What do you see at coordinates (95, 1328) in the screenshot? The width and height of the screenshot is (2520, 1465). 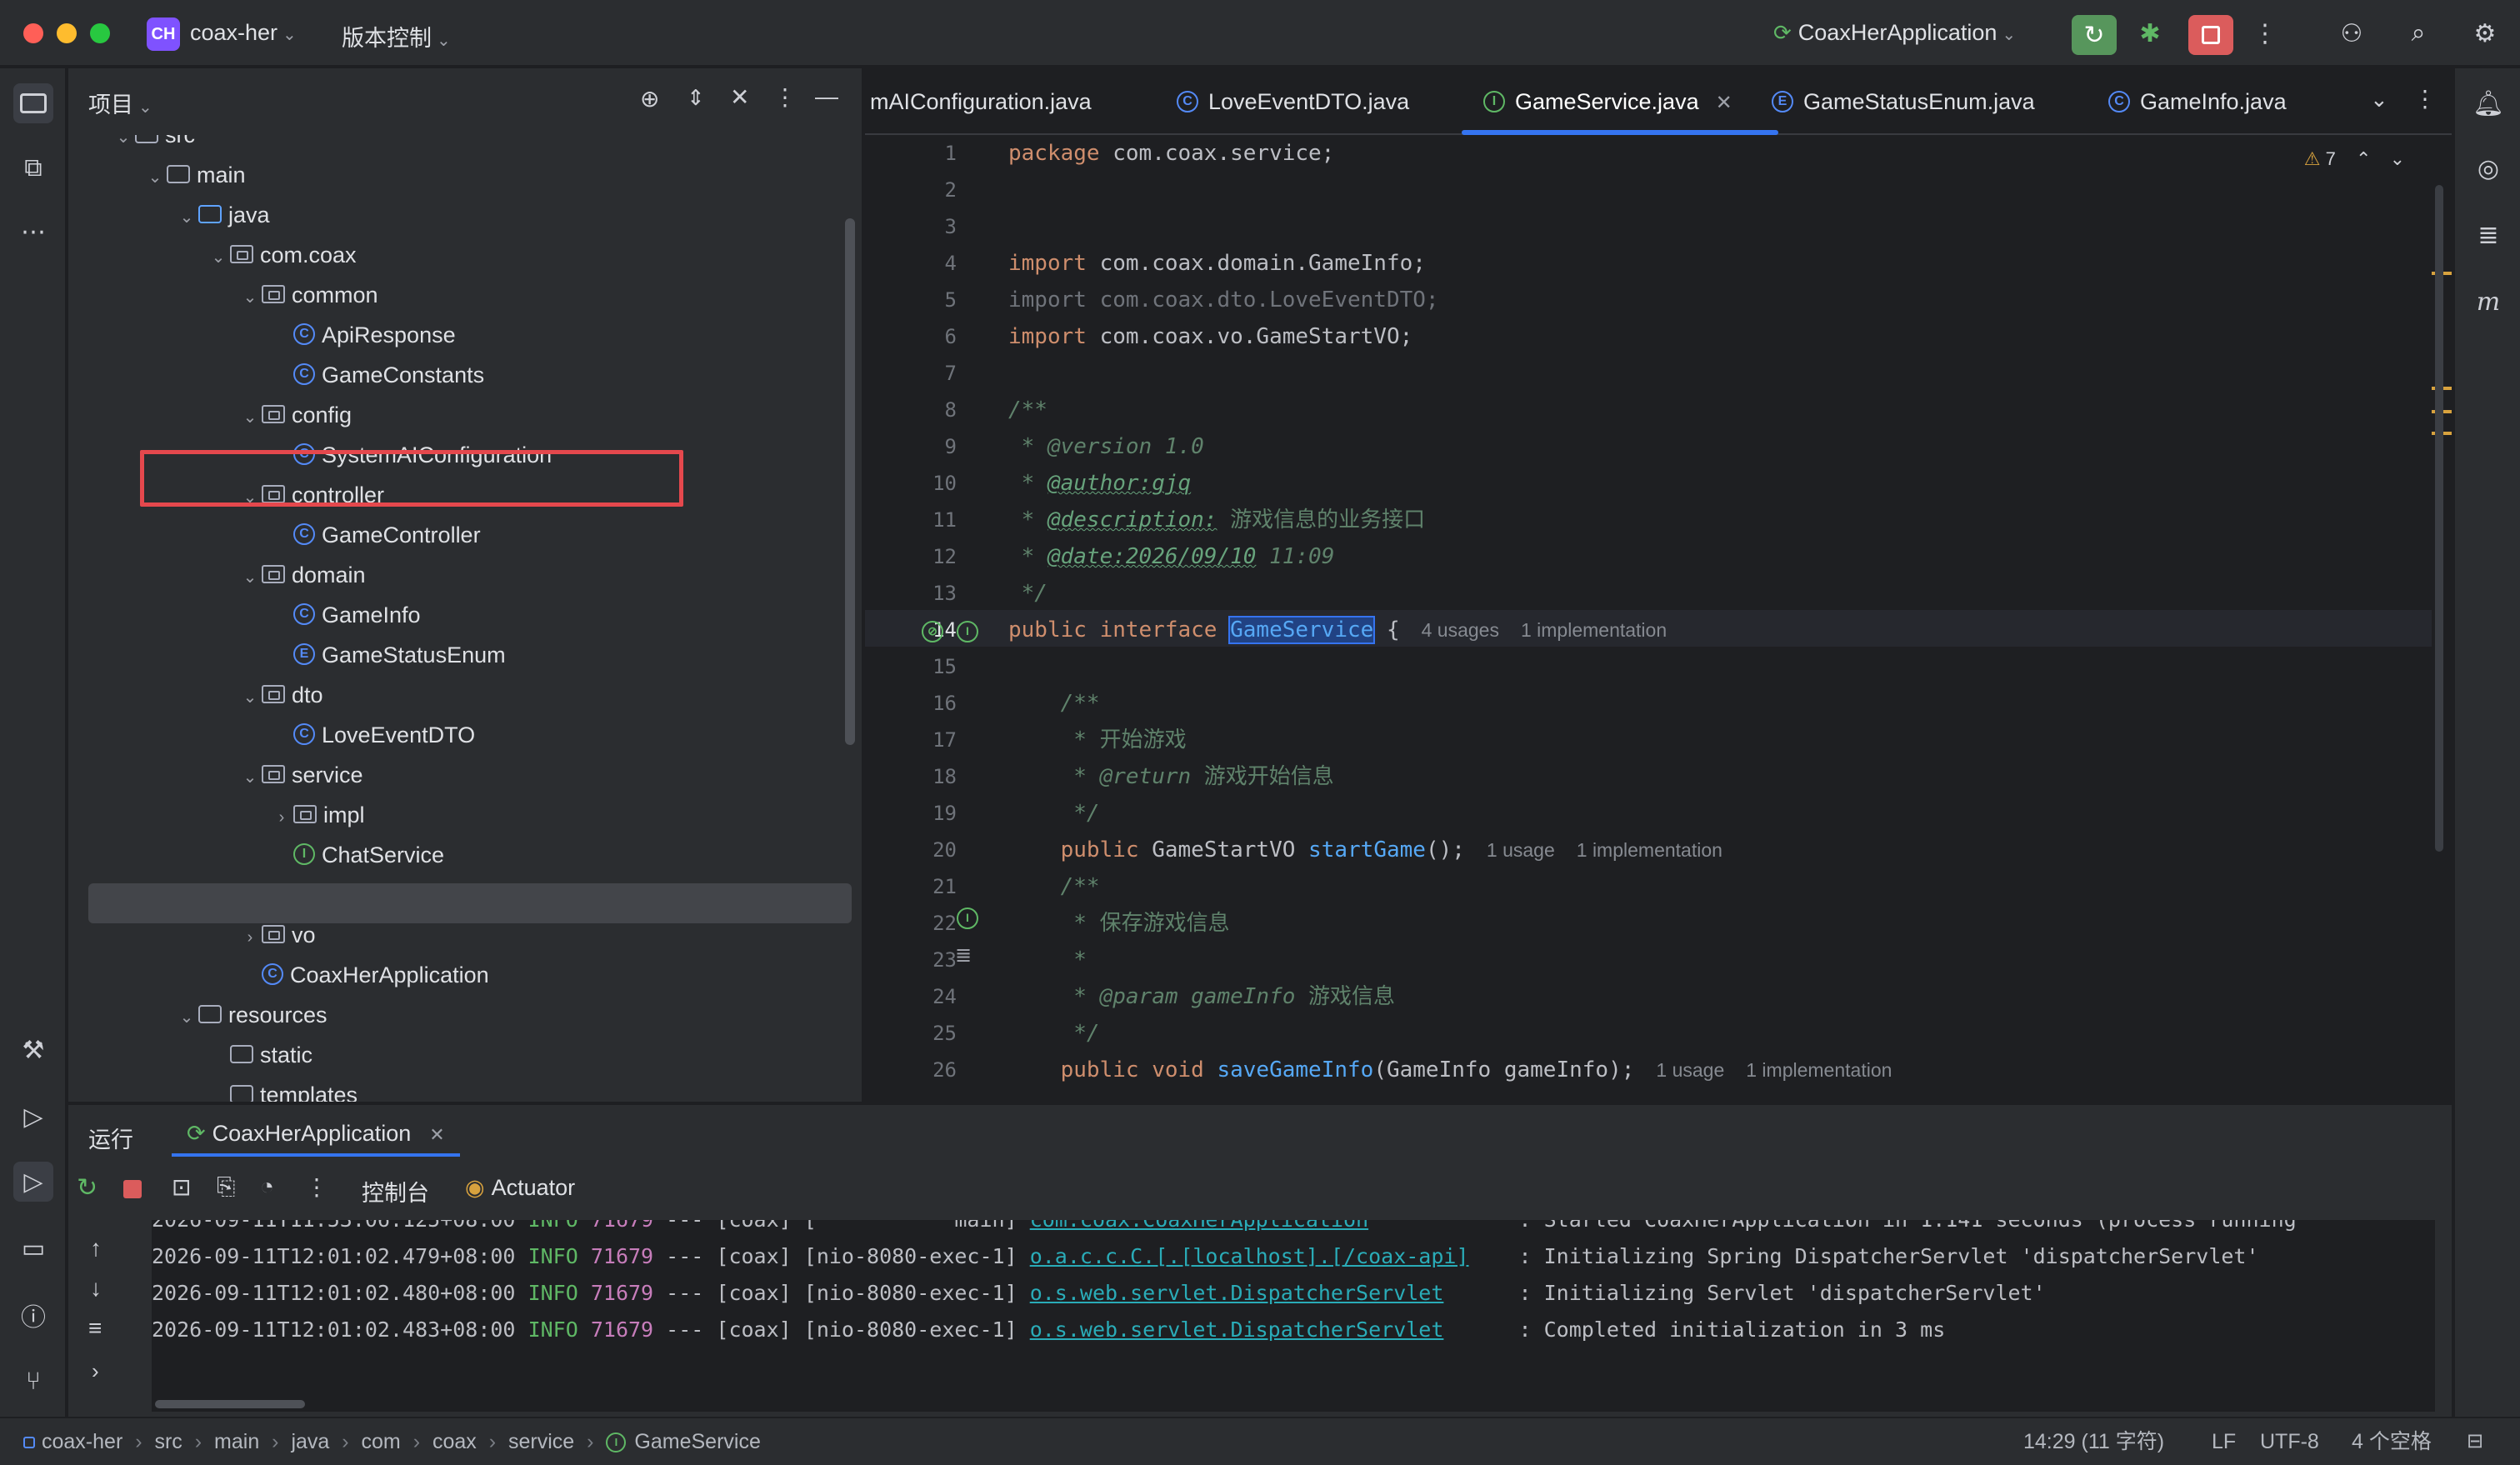 I see `soft-wrap-icon: ≡` at bounding box center [95, 1328].